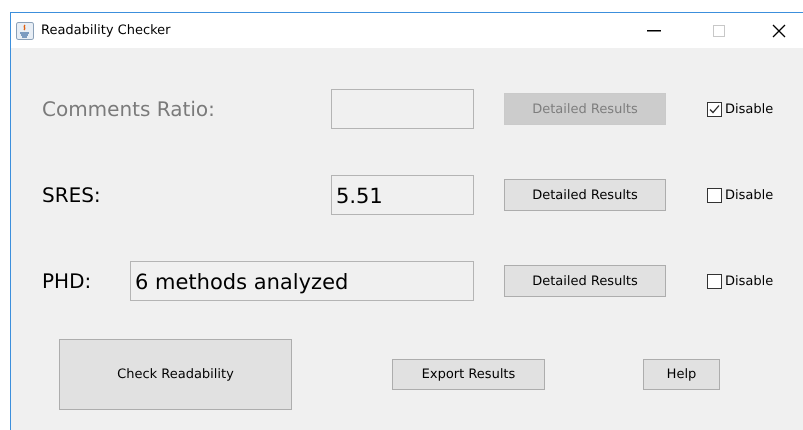  Describe the element at coordinates (681, 374) in the screenshot. I see `help-button: Help` at that location.